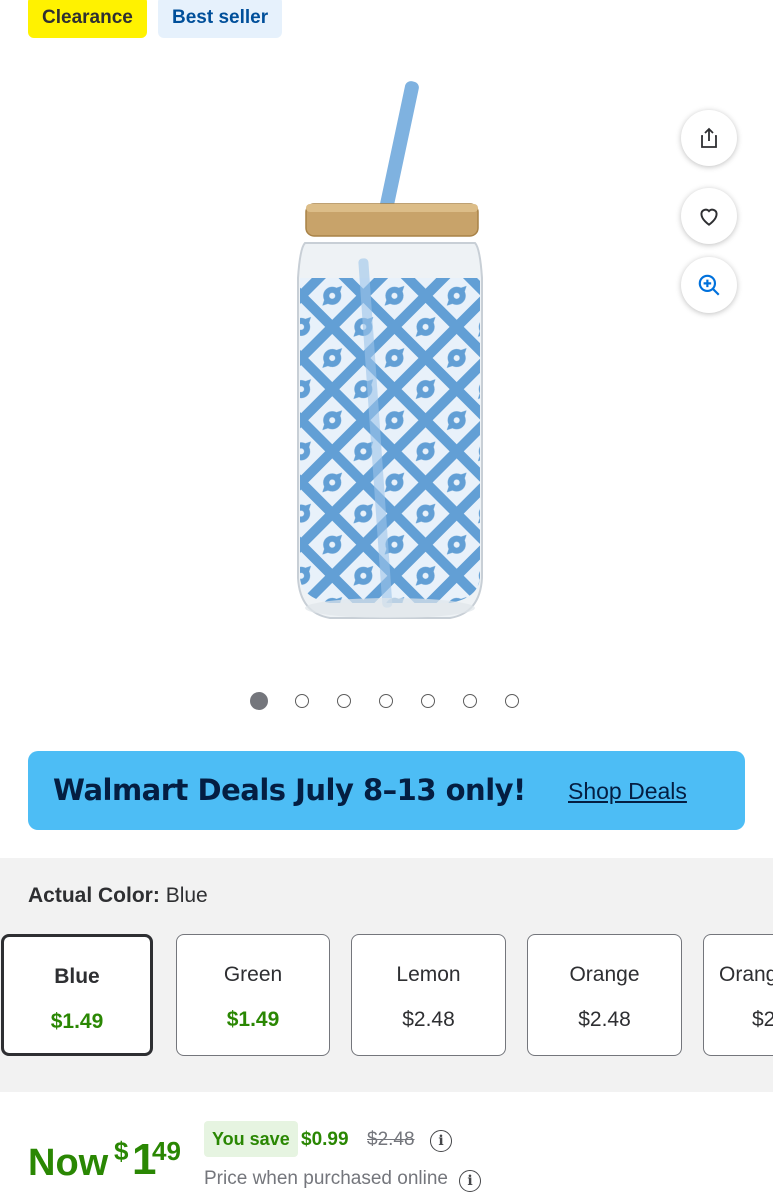 This screenshot has height=1199, width=773. I want to click on variant-option-name: Orang, so click(746, 974).